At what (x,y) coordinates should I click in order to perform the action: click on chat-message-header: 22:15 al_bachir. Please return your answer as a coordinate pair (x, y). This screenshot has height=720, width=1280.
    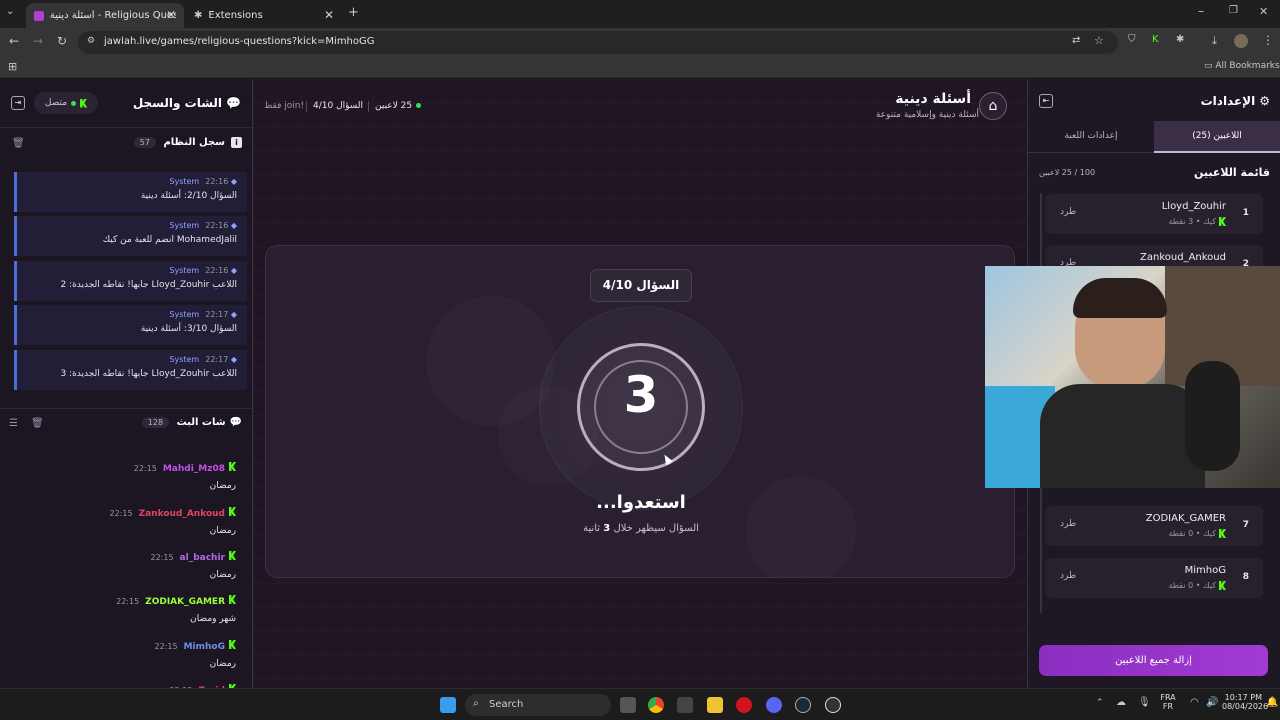
    Looking at the image, I should click on (193, 554).